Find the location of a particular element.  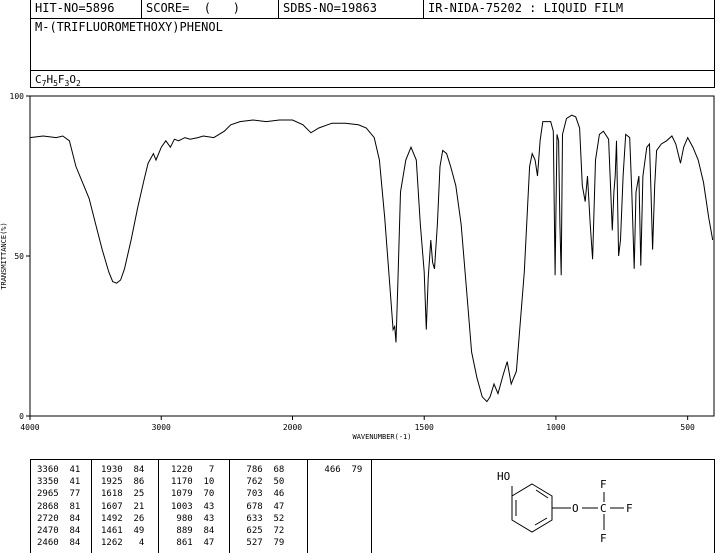

compound-name: M-(TRIFLUOROMETHOXY)PHENOL is located at coordinates (129, 27).